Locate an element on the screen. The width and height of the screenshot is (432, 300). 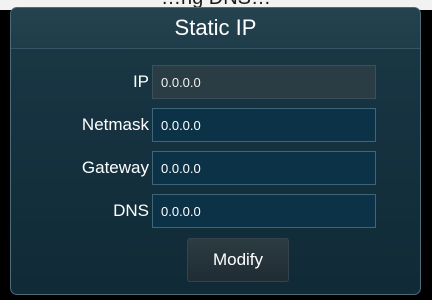
netmask-label: Netmask is located at coordinates (115, 124).